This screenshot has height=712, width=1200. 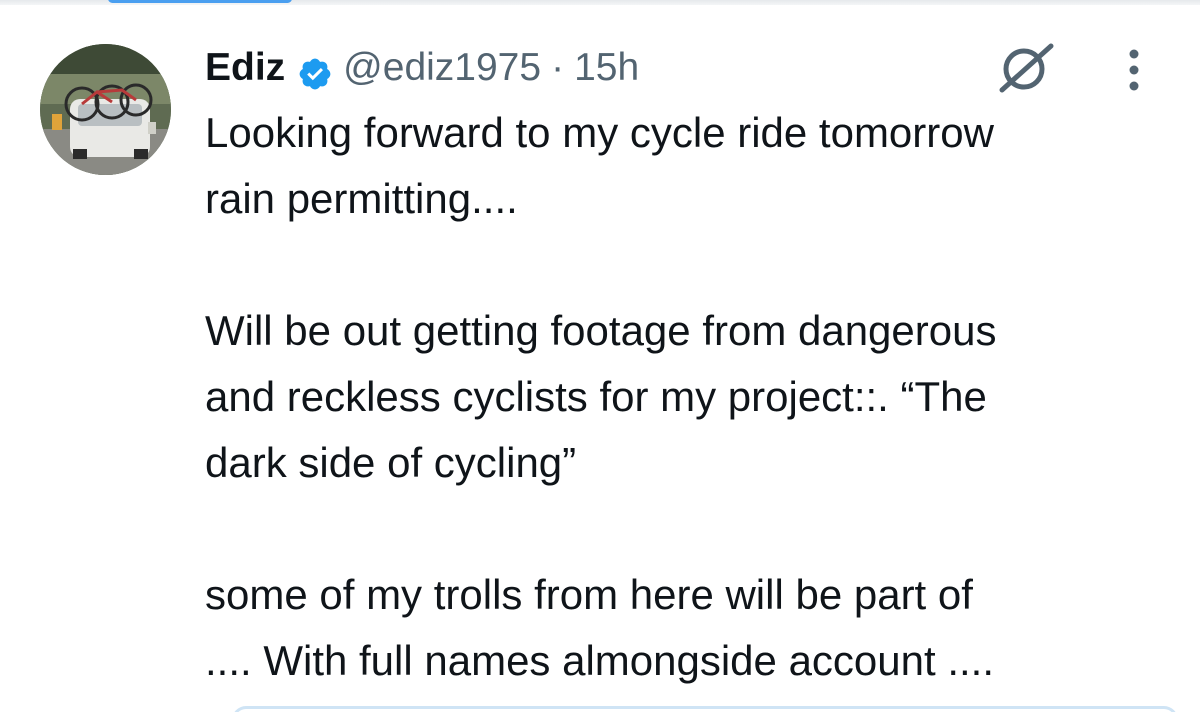 What do you see at coordinates (705, 709) in the screenshot?
I see `media-card-edge` at bounding box center [705, 709].